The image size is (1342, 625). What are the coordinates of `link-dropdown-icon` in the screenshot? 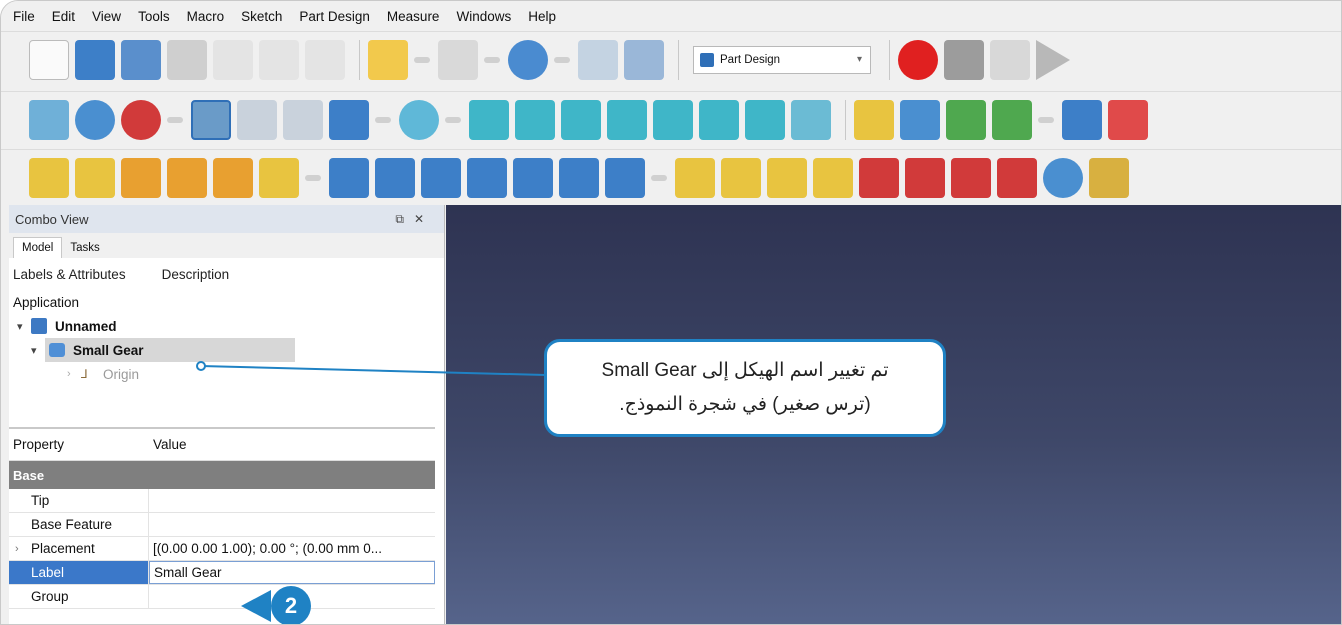 It's located at (1046, 119).